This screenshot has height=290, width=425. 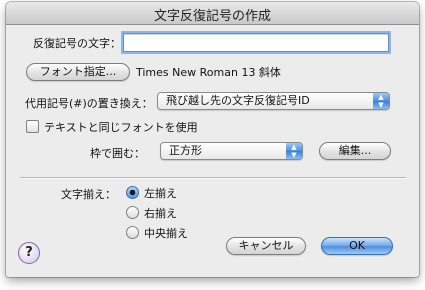 I want to click on align-left-label: 左揃え, so click(x=160, y=193).